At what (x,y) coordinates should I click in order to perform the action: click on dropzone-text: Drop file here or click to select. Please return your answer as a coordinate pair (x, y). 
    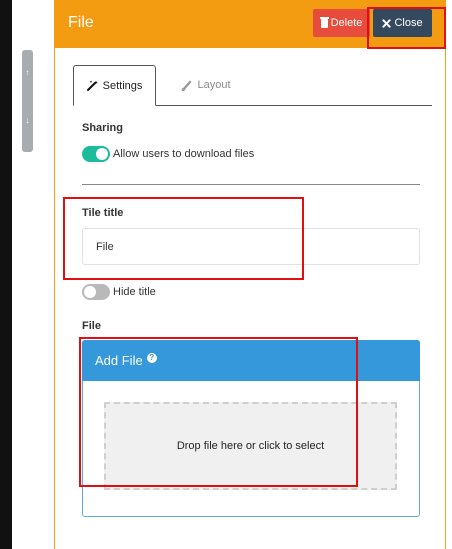
    Looking at the image, I should click on (250, 446).